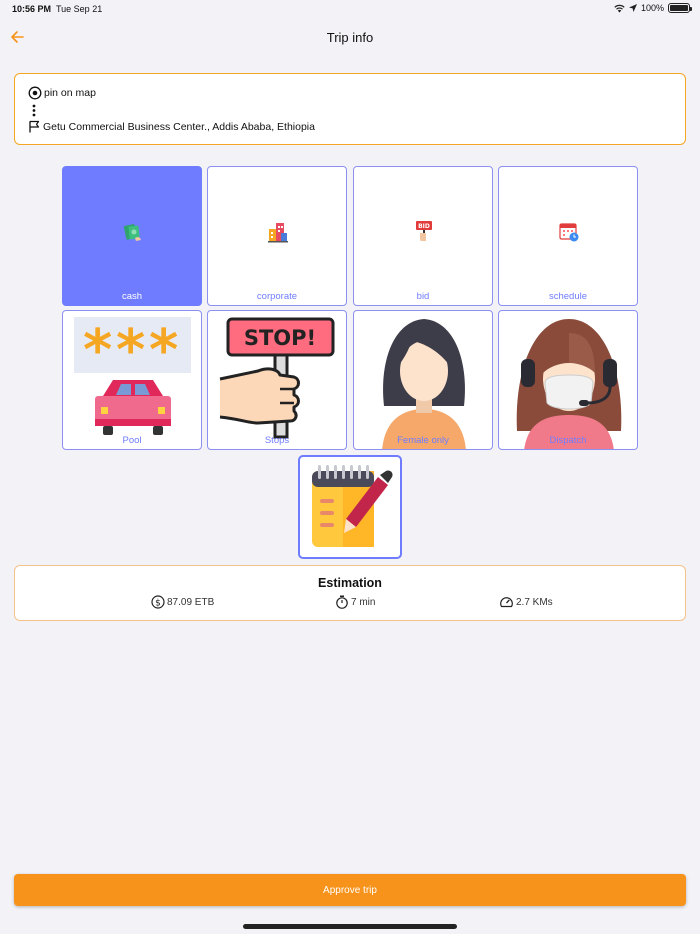  I want to click on timer-icon, so click(342, 602).